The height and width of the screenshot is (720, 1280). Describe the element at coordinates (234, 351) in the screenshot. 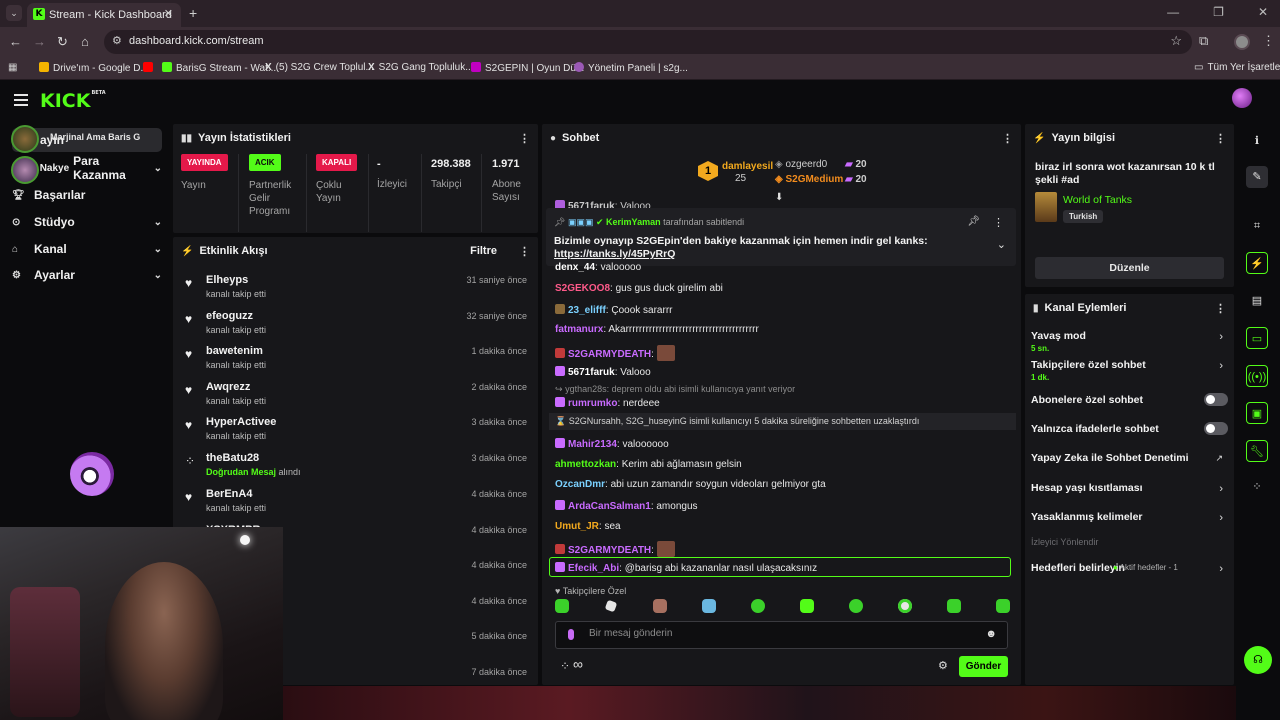

I see `event-username: bawetenim` at that location.